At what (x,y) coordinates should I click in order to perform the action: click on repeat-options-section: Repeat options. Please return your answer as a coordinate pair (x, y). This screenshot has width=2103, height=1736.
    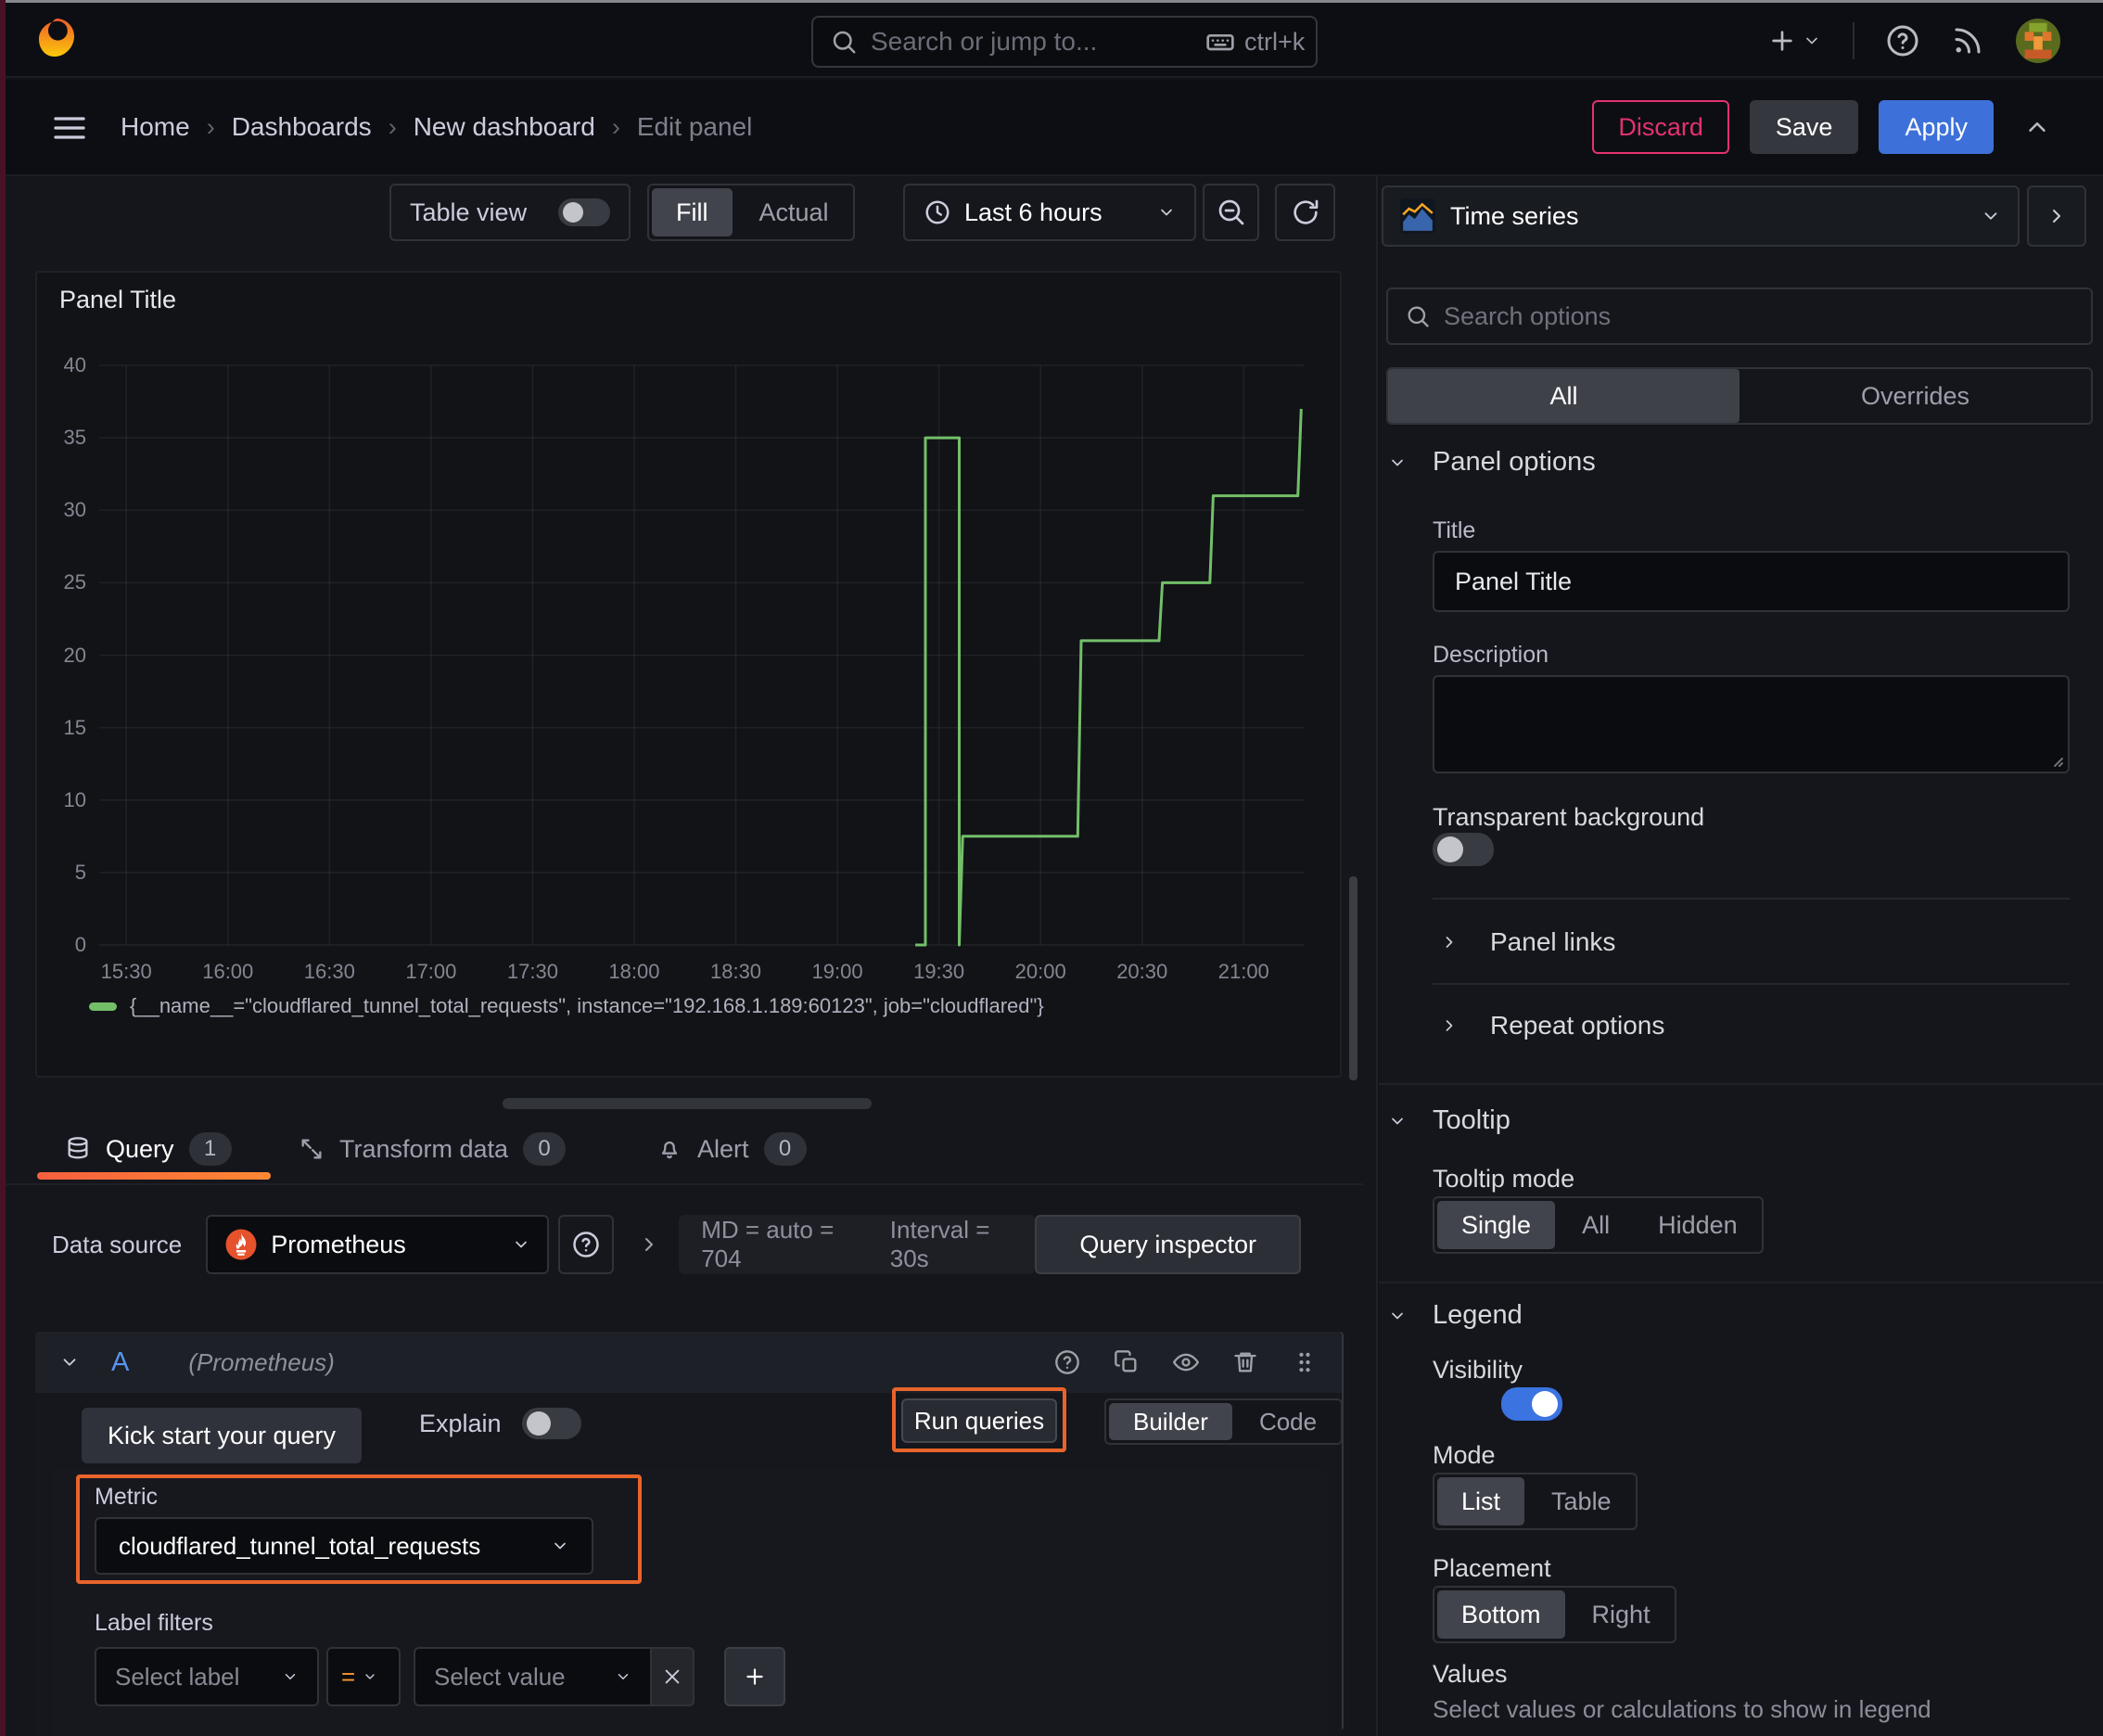
    Looking at the image, I should click on (1552, 1026).